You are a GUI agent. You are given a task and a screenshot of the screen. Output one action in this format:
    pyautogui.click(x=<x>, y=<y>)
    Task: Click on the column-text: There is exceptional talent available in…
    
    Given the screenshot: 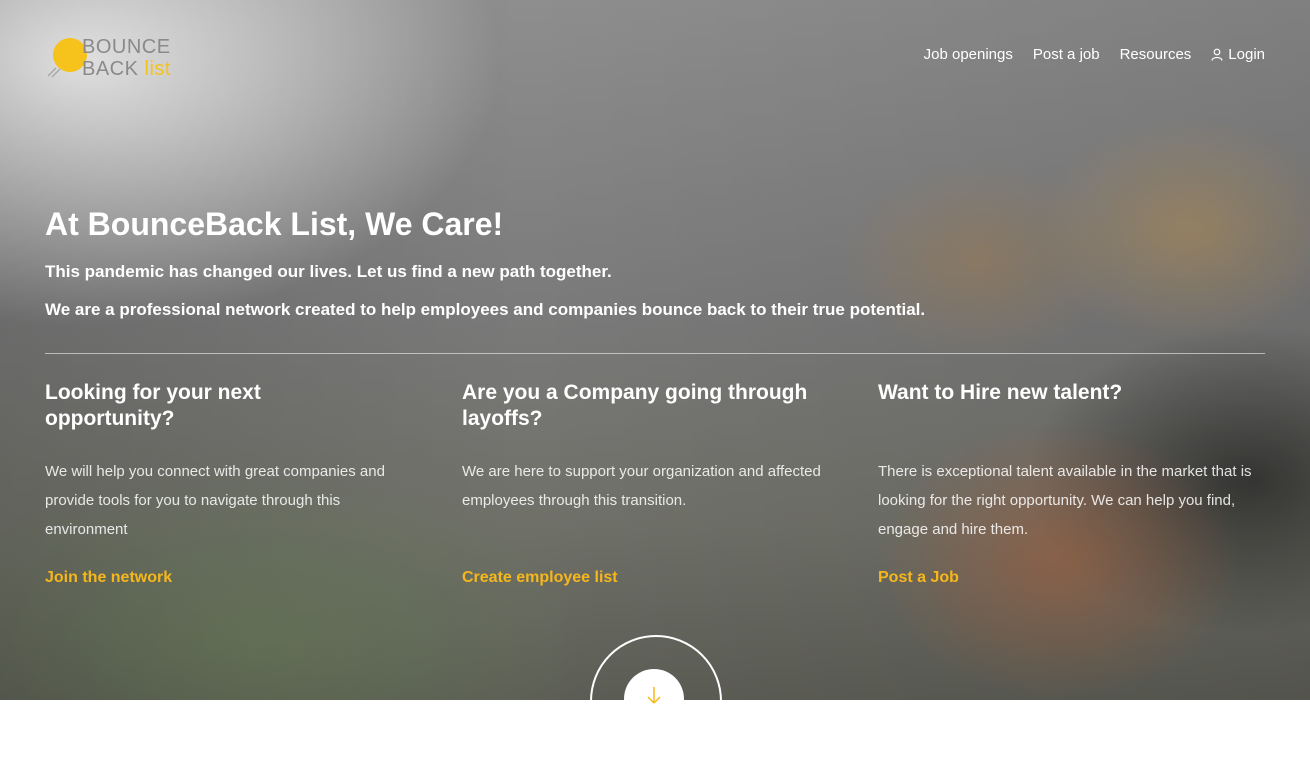 What is the action you would take?
    pyautogui.click(x=1065, y=500)
    